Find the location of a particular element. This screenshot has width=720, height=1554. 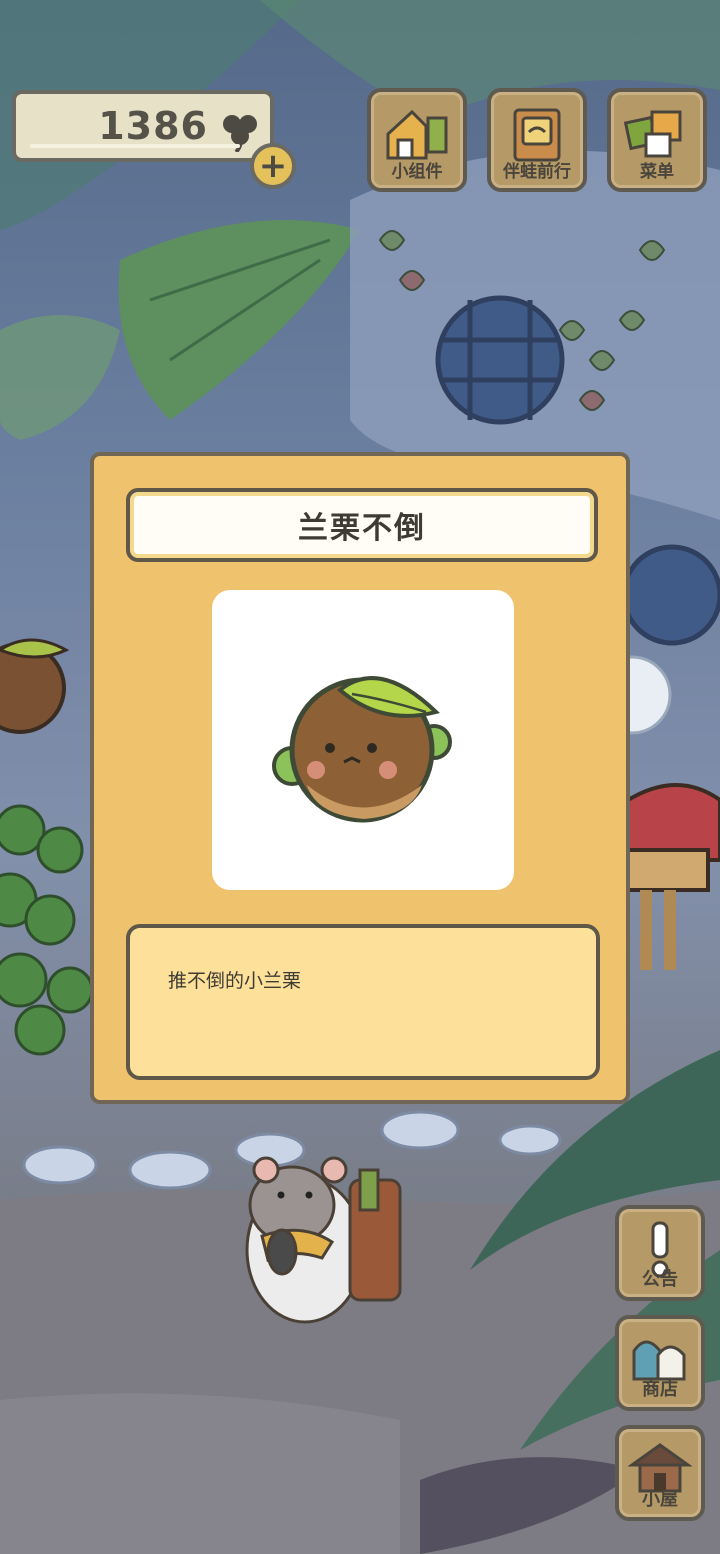

add-clover-button: + is located at coordinates (273, 166).